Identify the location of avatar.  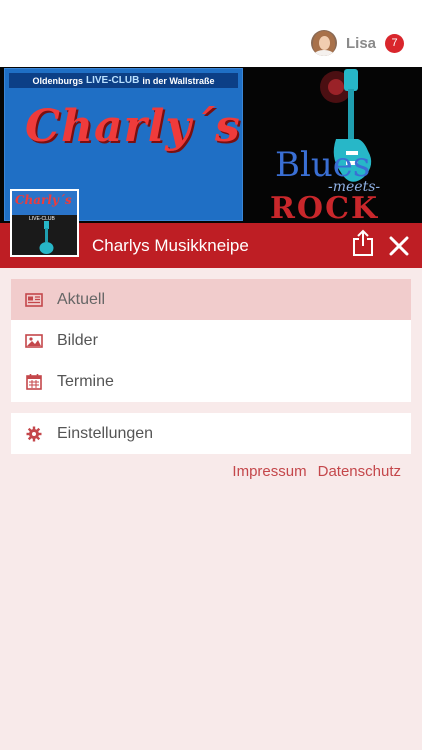
(323, 43).